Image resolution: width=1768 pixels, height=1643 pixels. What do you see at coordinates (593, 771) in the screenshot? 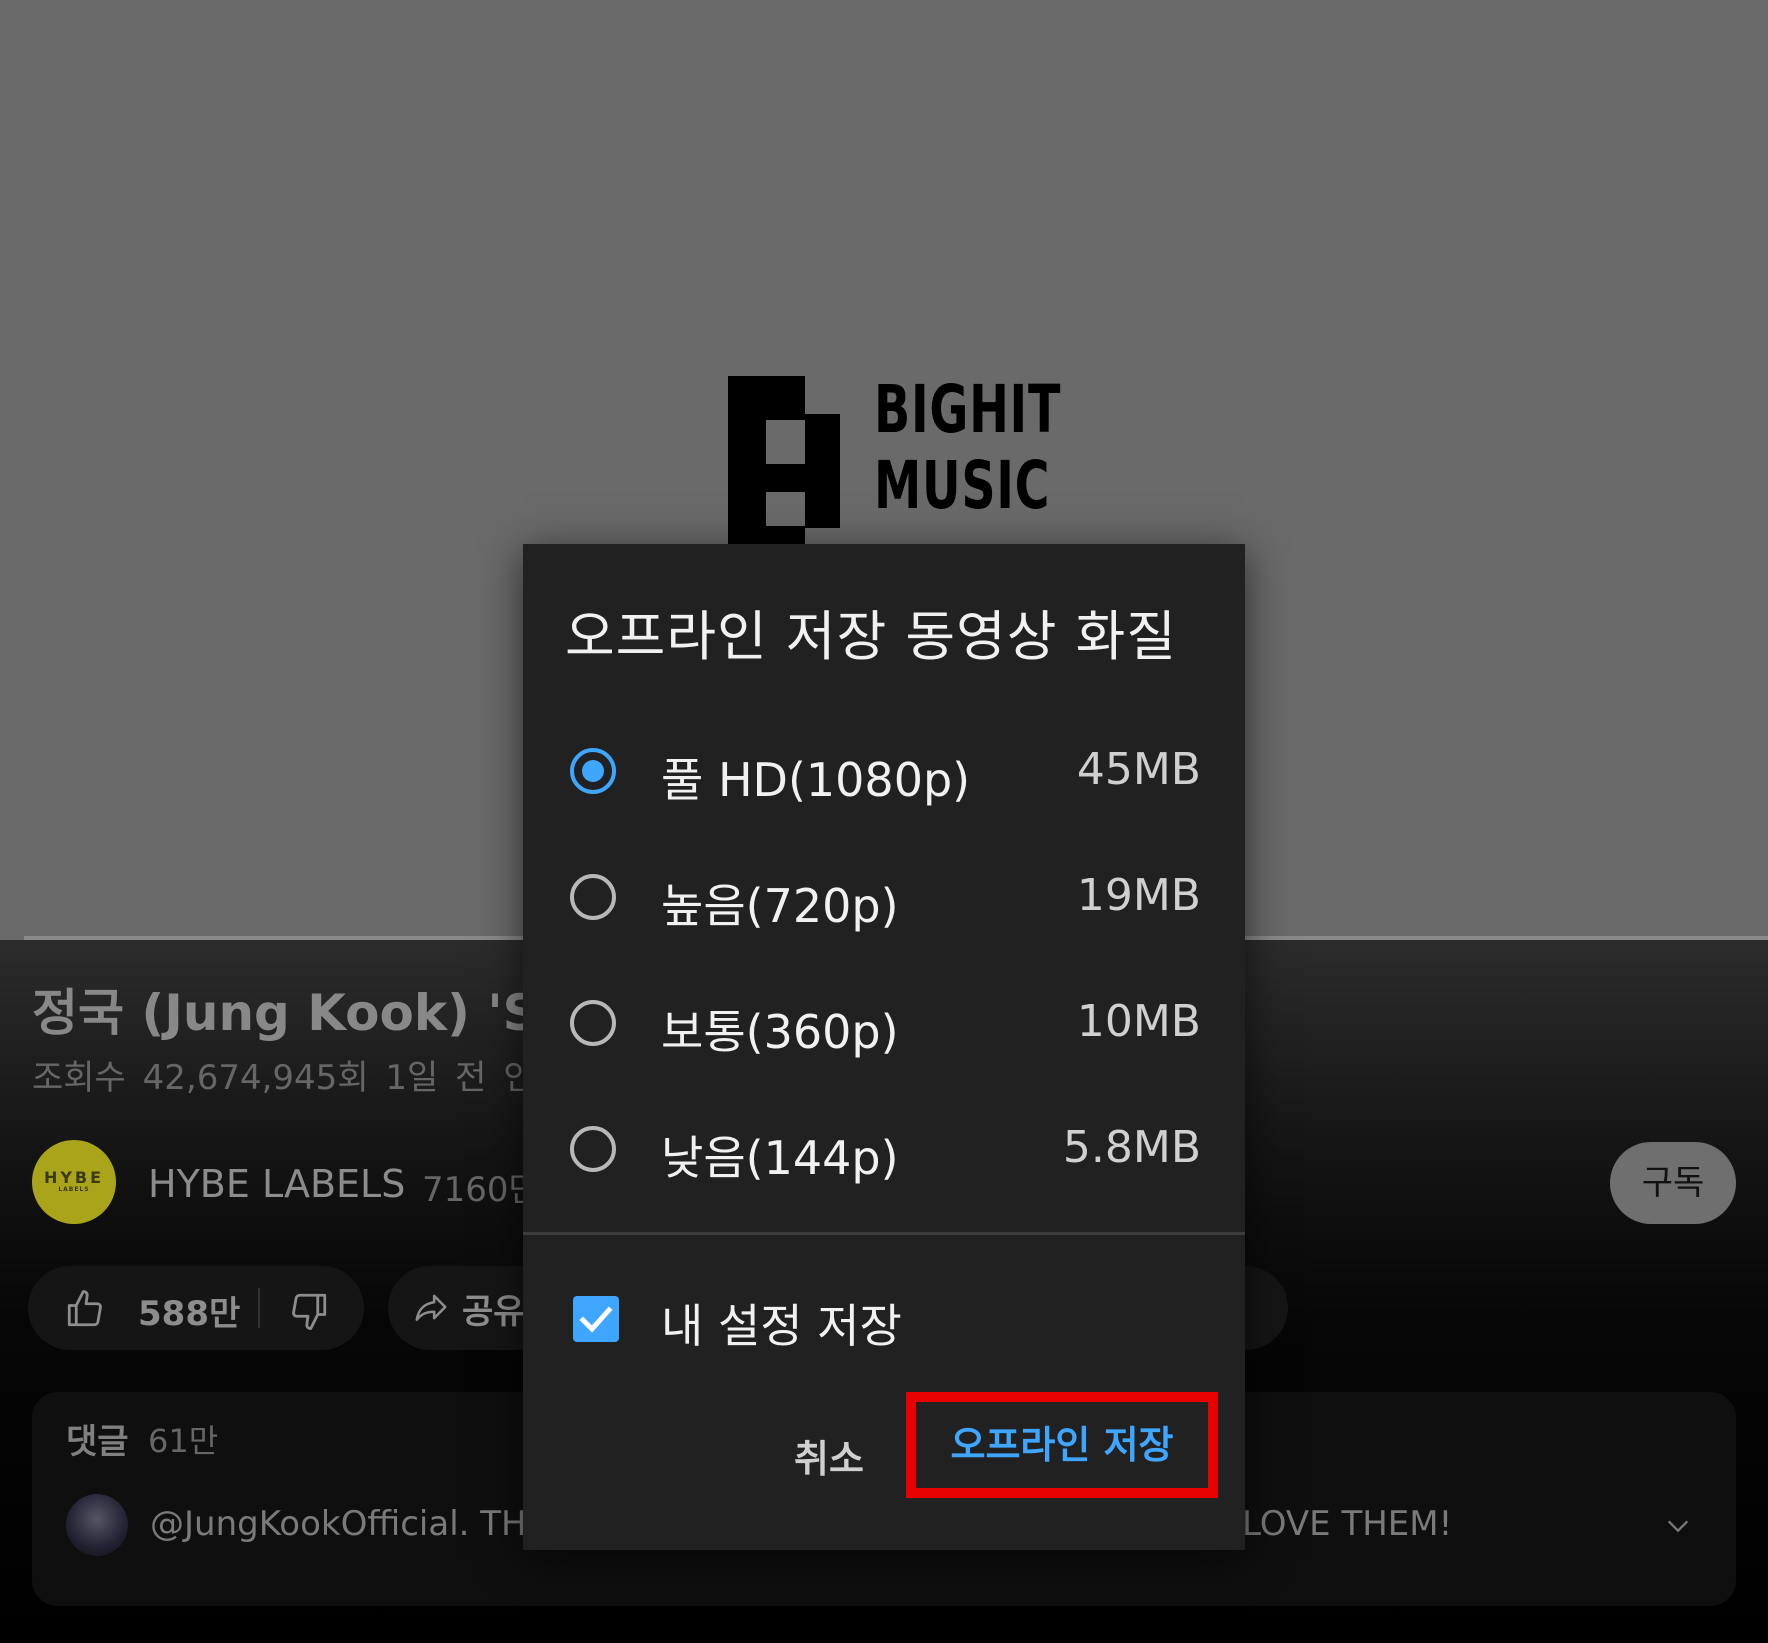
I see `radio-selected-icon` at bounding box center [593, 771].